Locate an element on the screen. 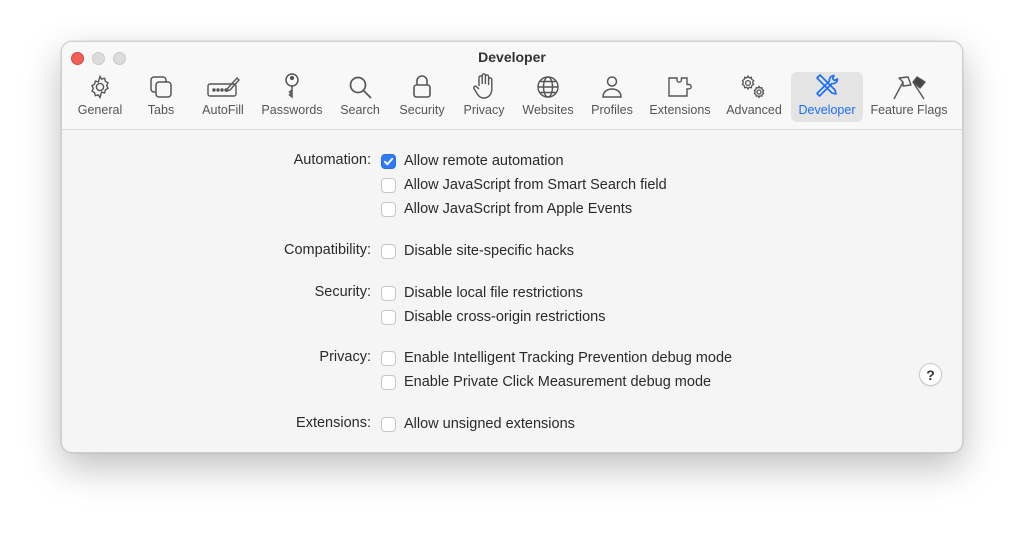 This screenshot has width=1024, height=534. tab-advanced: Advanced is located at coordinates (754, 97).